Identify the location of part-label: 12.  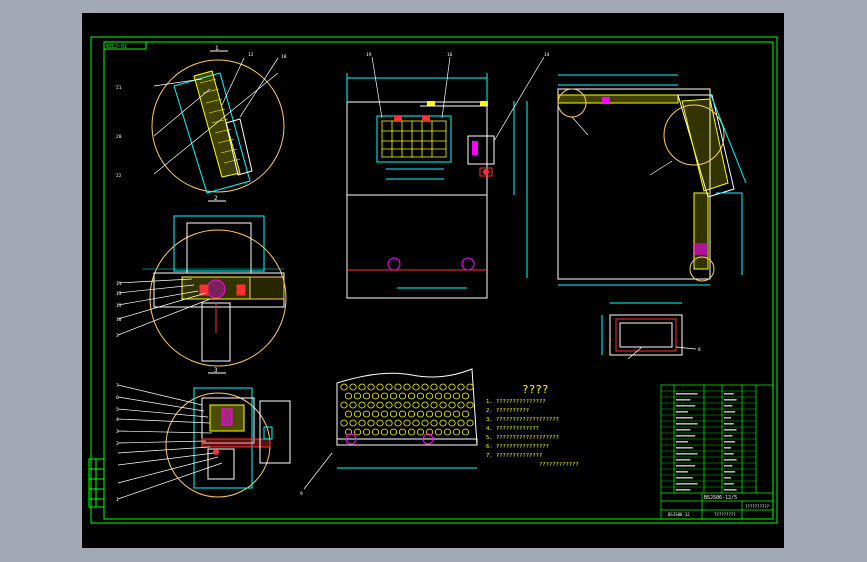
(251, 55).